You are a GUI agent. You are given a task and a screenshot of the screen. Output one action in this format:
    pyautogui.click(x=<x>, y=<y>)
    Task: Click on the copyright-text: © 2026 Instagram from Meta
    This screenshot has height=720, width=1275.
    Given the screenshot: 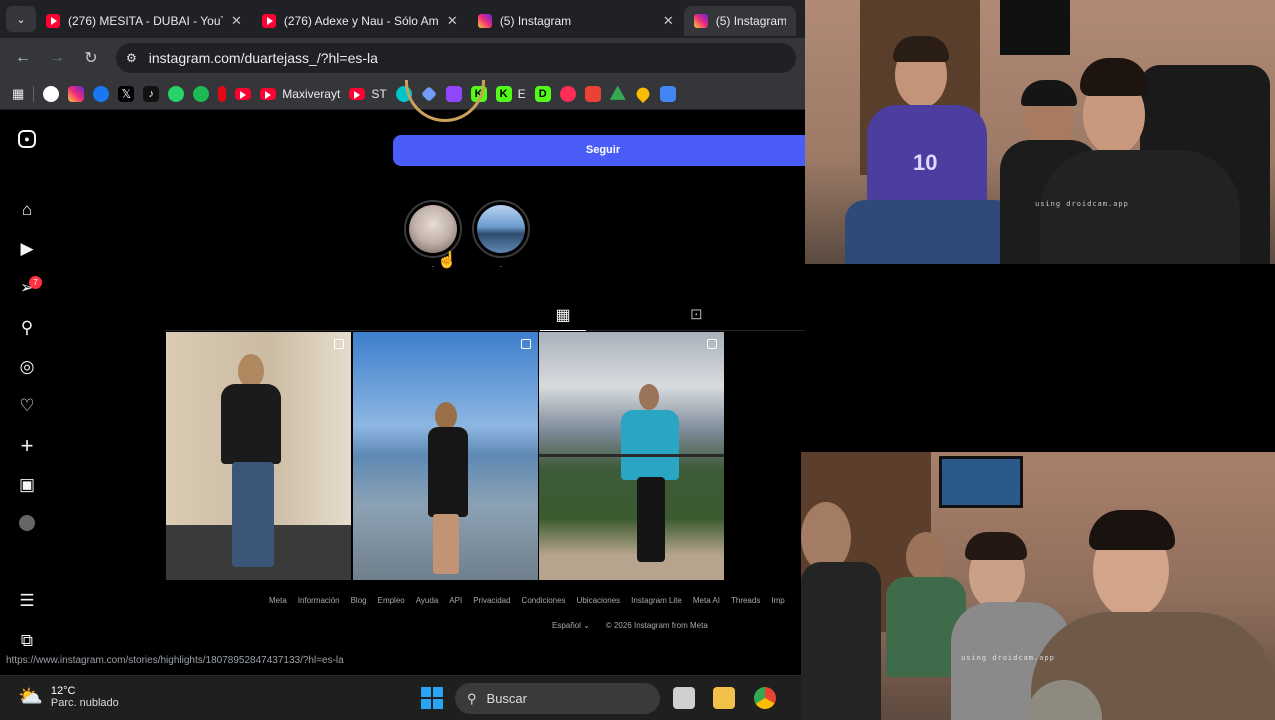 What is the action you would take?
    pyautogui.click(x=656, y=625)
    